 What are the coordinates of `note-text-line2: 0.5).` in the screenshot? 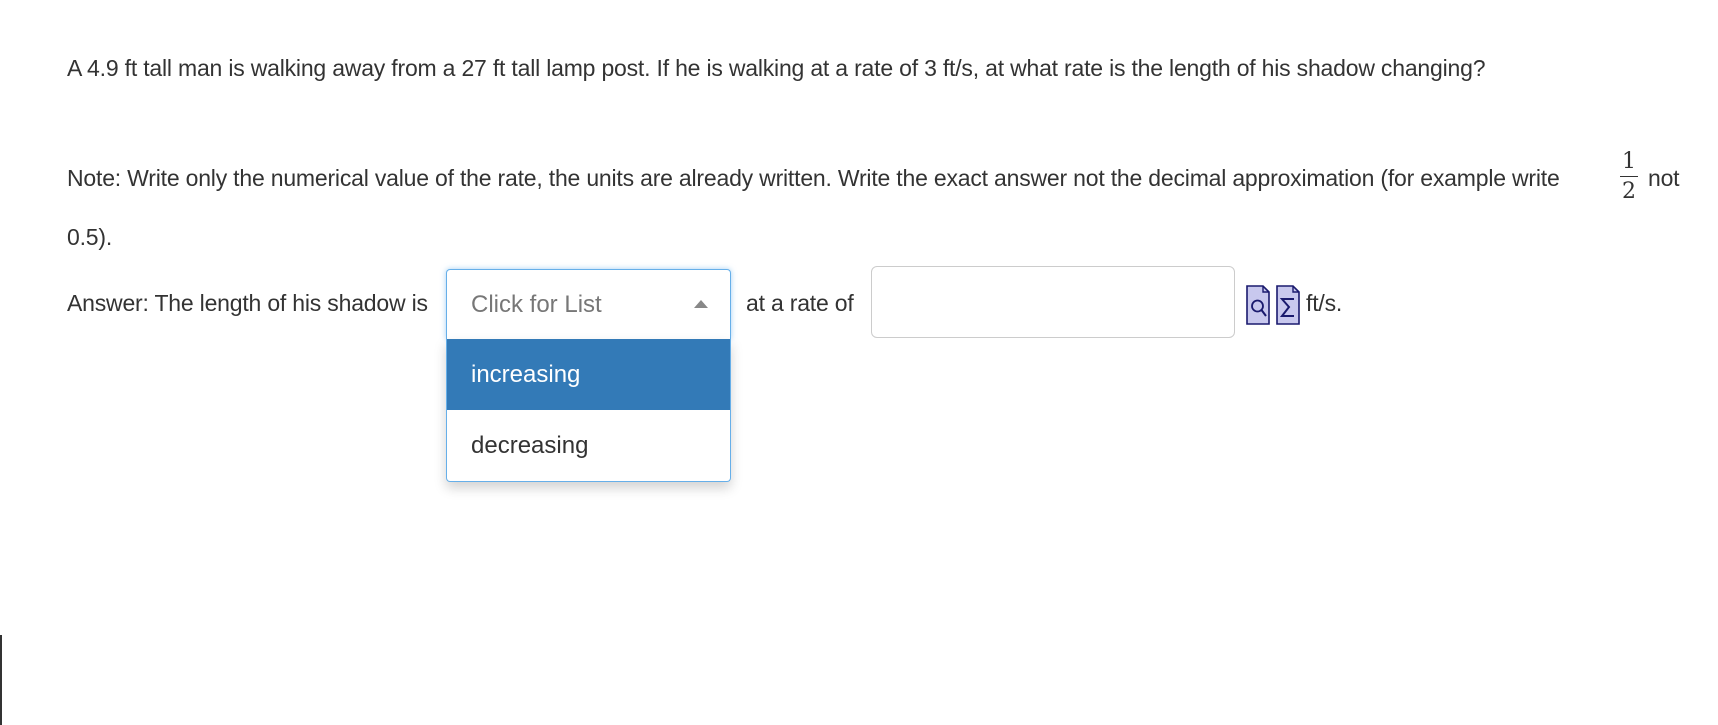 It's located at (90, 237).